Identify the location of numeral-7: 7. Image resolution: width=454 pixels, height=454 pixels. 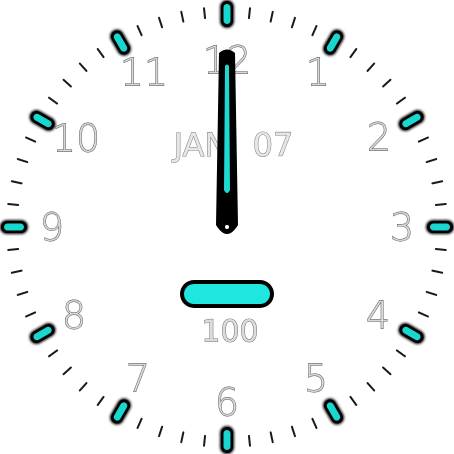
(138, 379).